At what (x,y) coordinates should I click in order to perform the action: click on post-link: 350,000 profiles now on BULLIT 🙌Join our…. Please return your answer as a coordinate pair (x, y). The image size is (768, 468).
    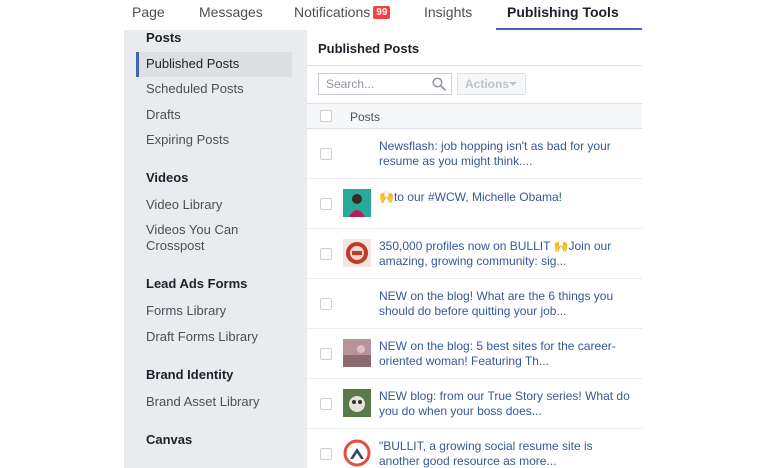
    Looking at the image, I should click on (506, 254).